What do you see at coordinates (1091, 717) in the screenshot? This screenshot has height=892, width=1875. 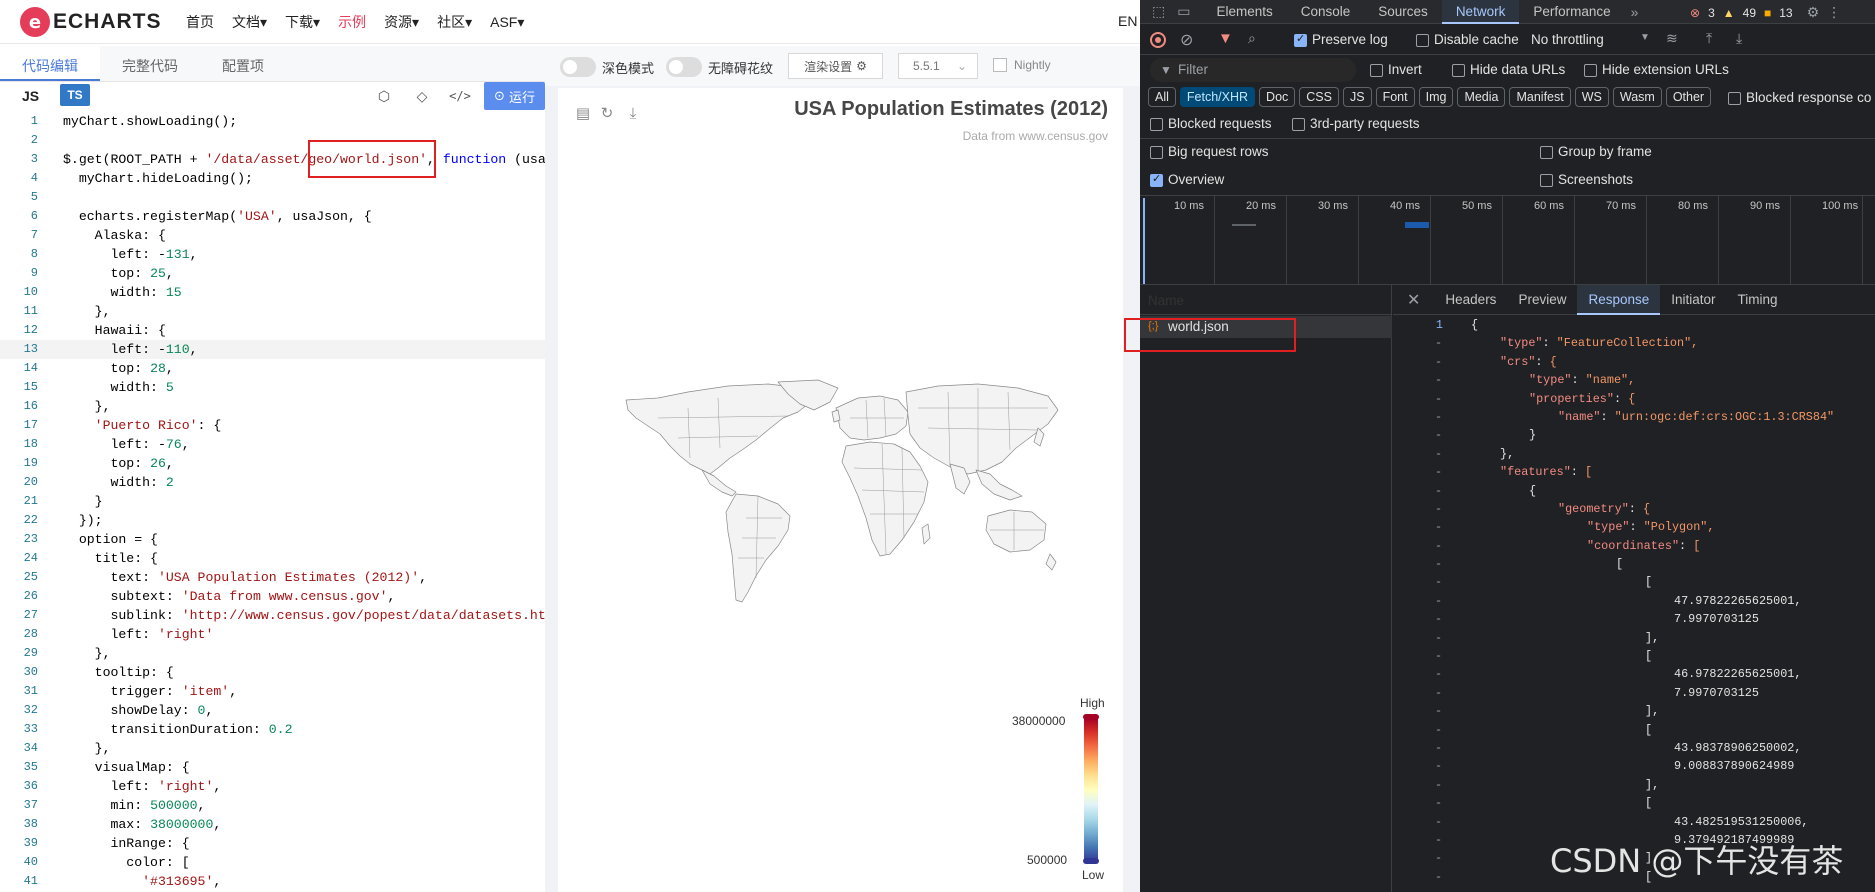 I see `visualmap-top-handle` at bounding box center [1091, 717].